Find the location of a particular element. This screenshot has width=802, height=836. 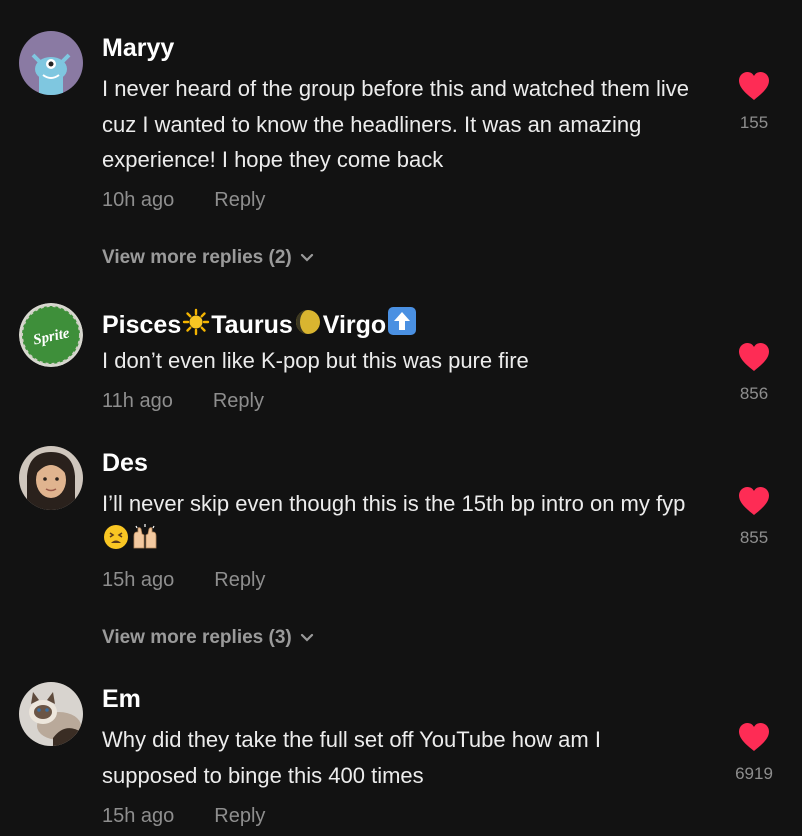

like-count: 6919 is located at coordinates (754, 773).